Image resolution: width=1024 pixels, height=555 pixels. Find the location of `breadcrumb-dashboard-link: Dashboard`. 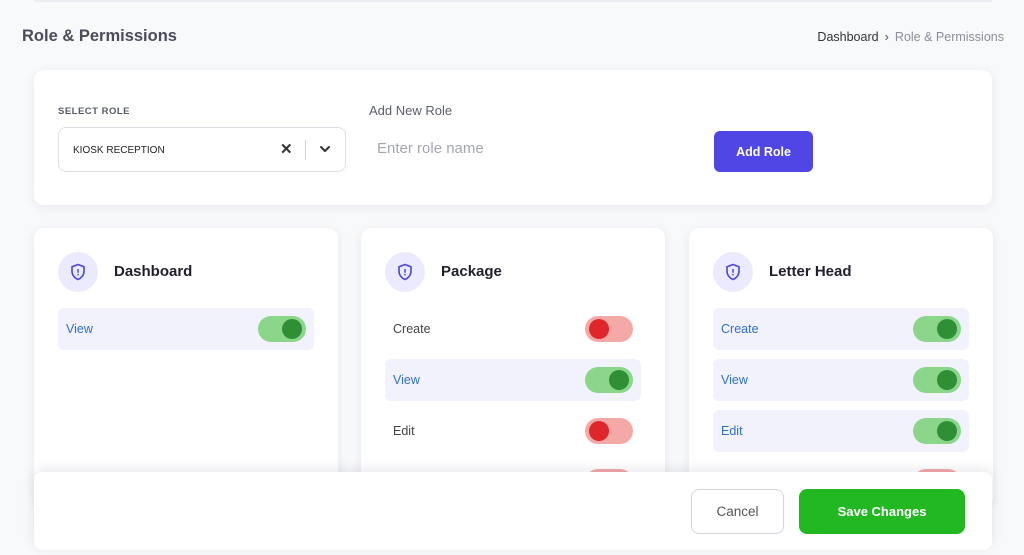

breadcrumb-dashboard-link: Dashboard is located at coordinates (847, 37).